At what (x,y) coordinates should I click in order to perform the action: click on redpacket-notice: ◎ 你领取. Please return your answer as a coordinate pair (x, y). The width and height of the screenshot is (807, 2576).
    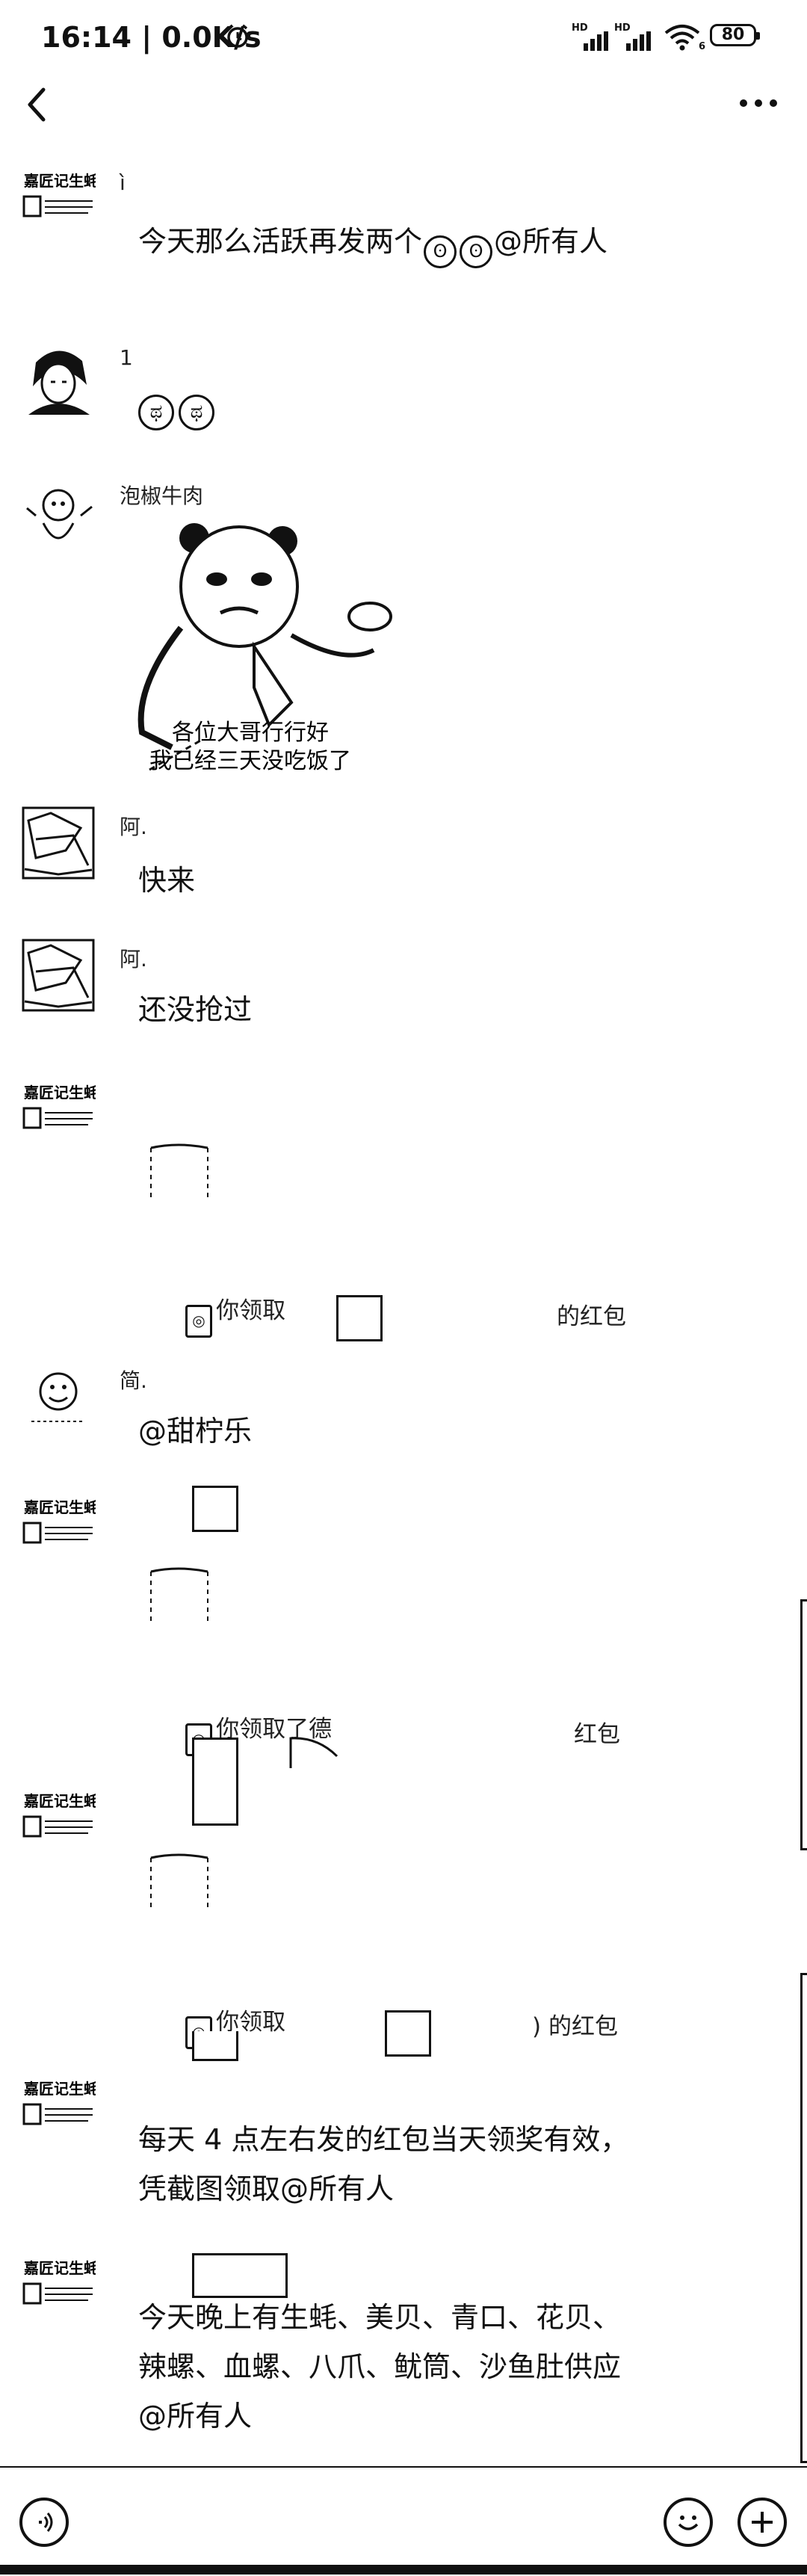
    Looking at the image, I should click on (235, 1315).